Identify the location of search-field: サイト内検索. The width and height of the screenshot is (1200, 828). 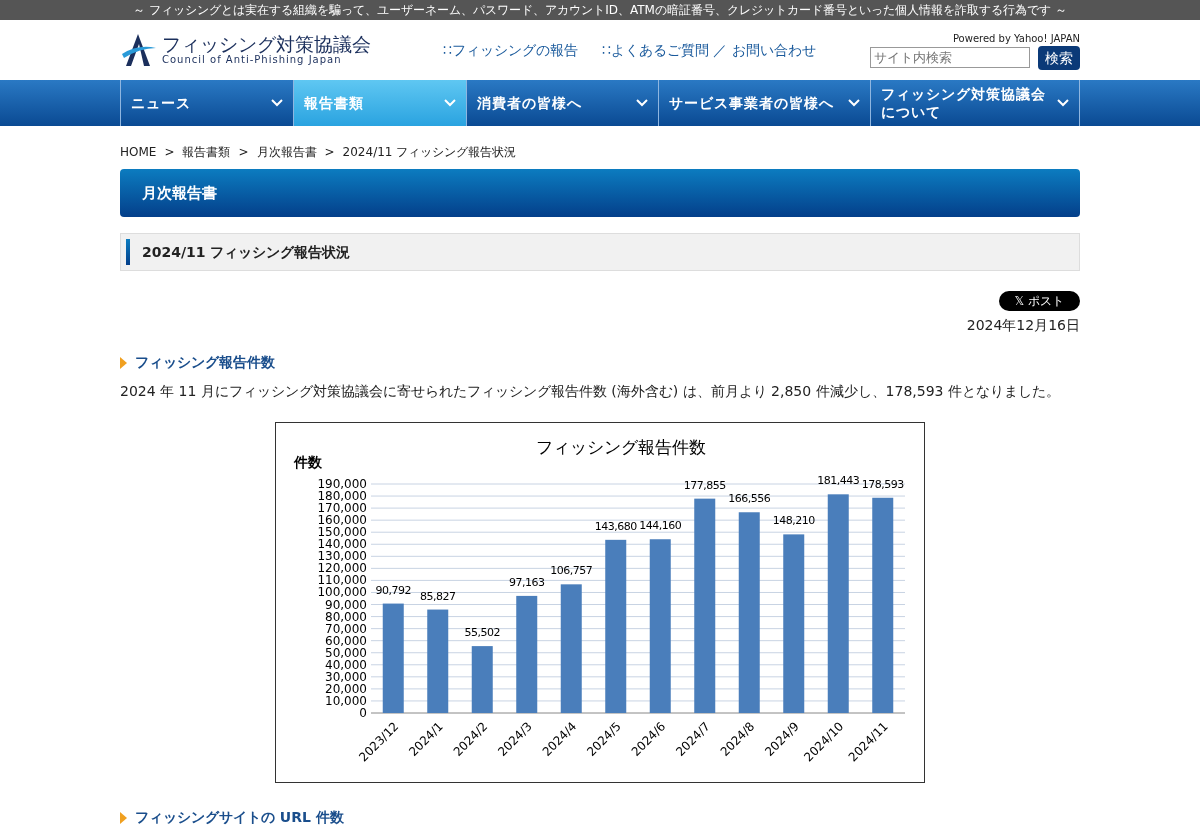
(950, 57).